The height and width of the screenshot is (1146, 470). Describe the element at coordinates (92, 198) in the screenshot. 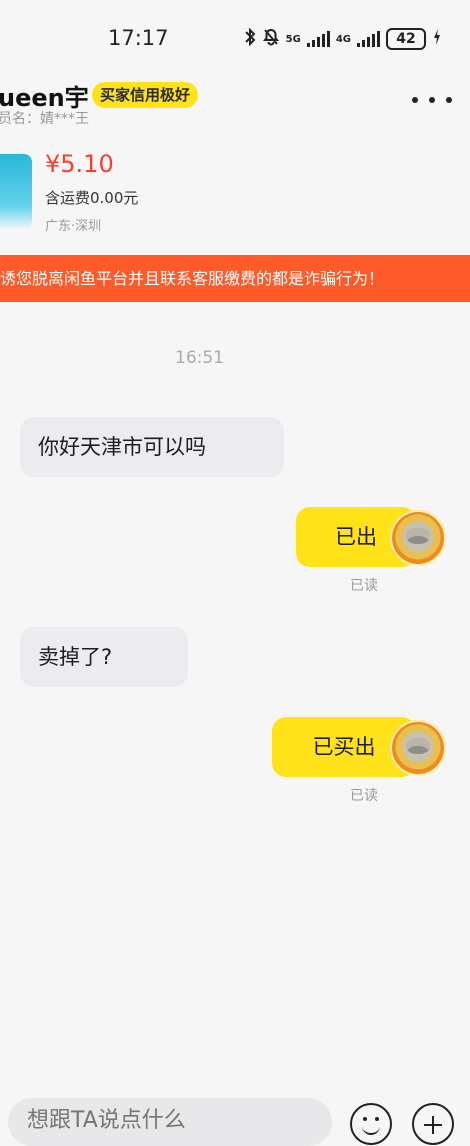

I see `shipping-fee: 含运费0.00元` at that location.